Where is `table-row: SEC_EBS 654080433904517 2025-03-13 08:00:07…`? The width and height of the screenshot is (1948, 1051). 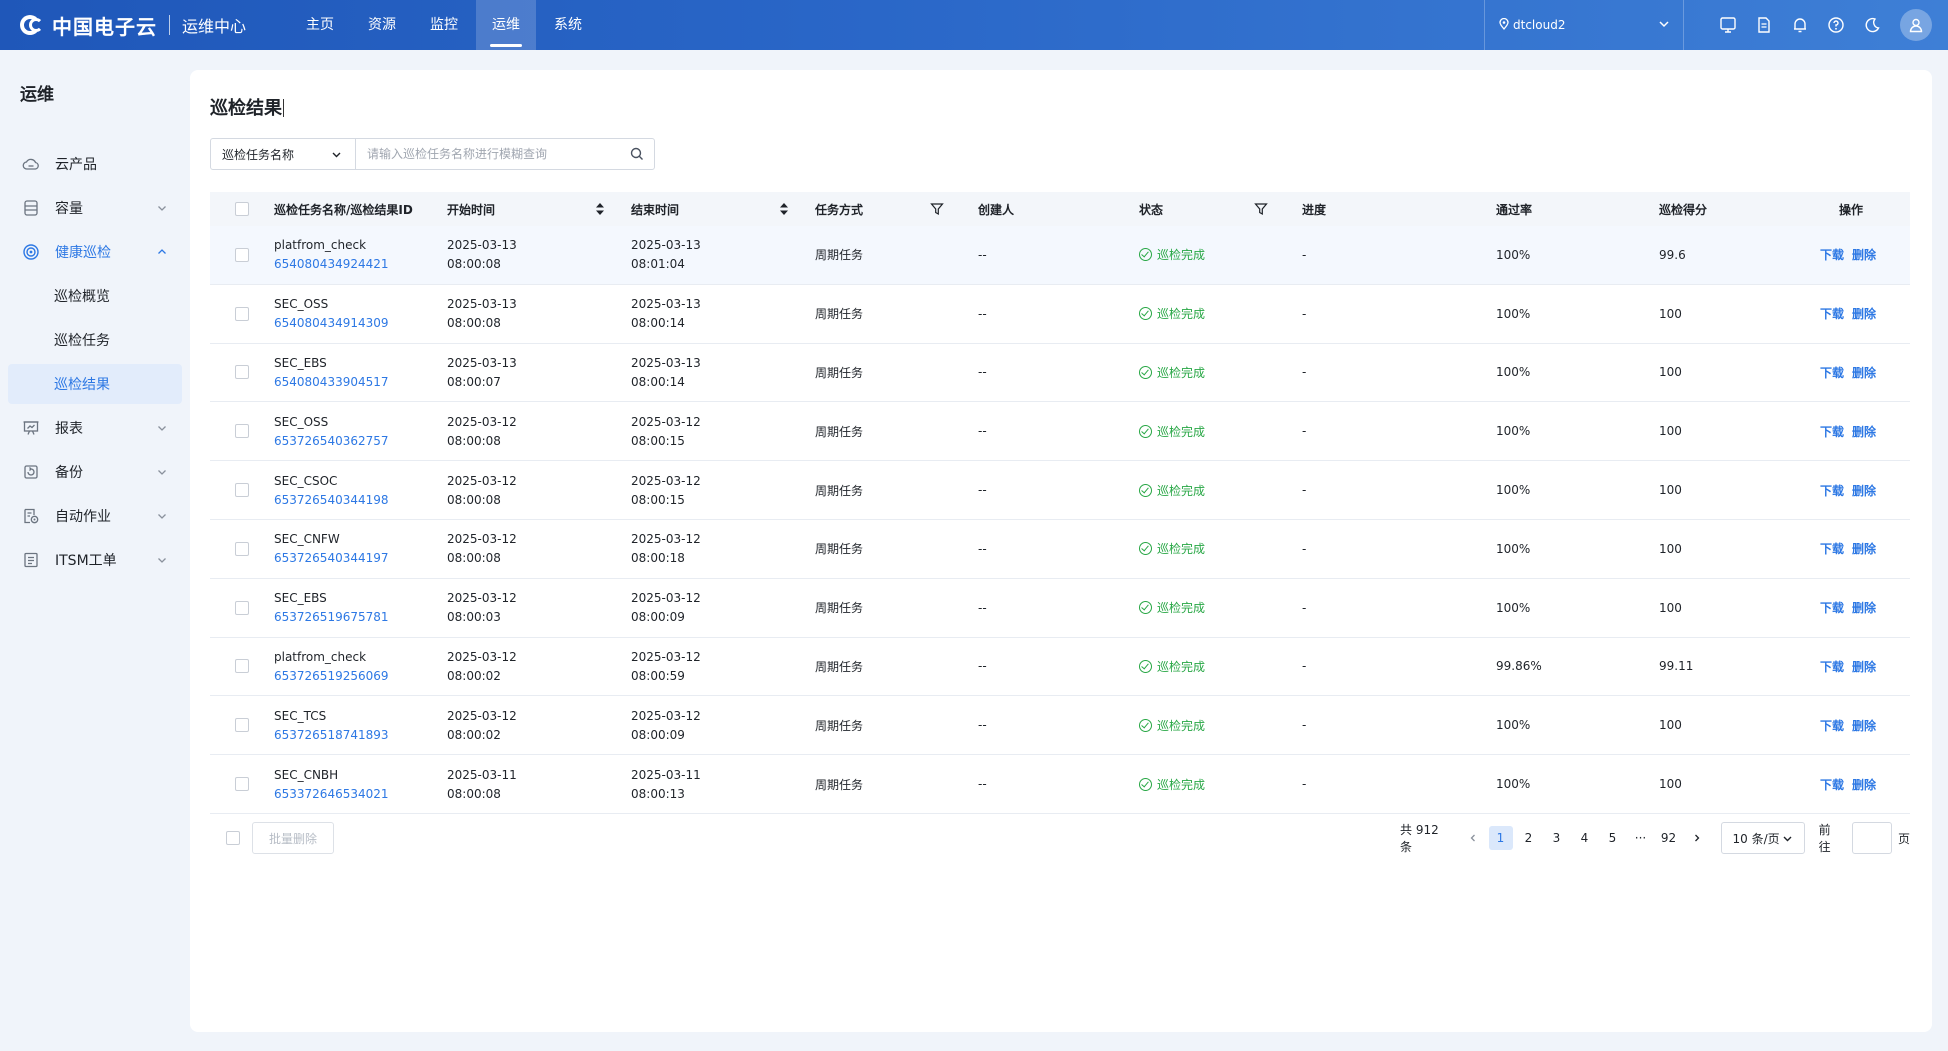
table-row: SEC_EBS 654080433904517 2025-03-13 08:00:07… is located at coordinates (1060, 373).